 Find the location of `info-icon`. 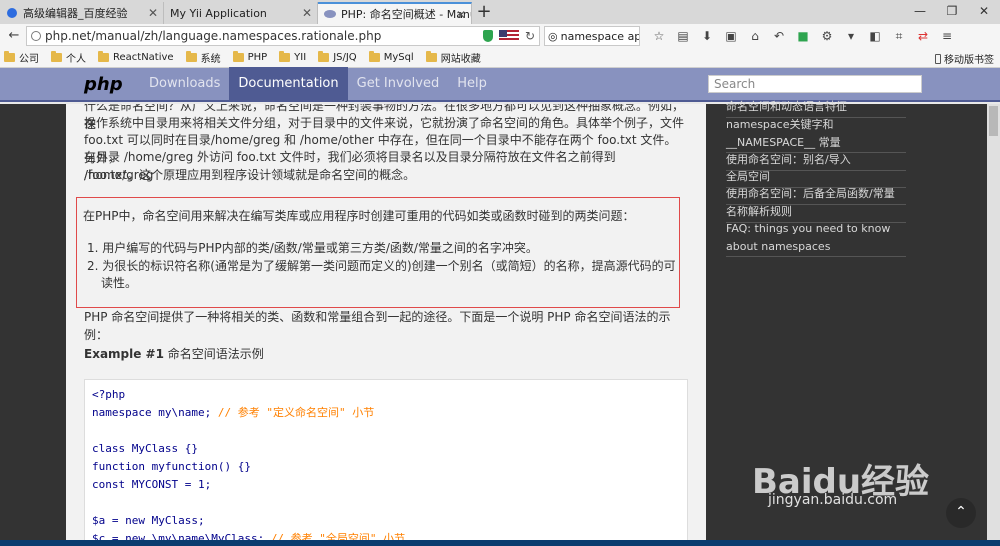

info-icon is located at coordinates (36, 36).